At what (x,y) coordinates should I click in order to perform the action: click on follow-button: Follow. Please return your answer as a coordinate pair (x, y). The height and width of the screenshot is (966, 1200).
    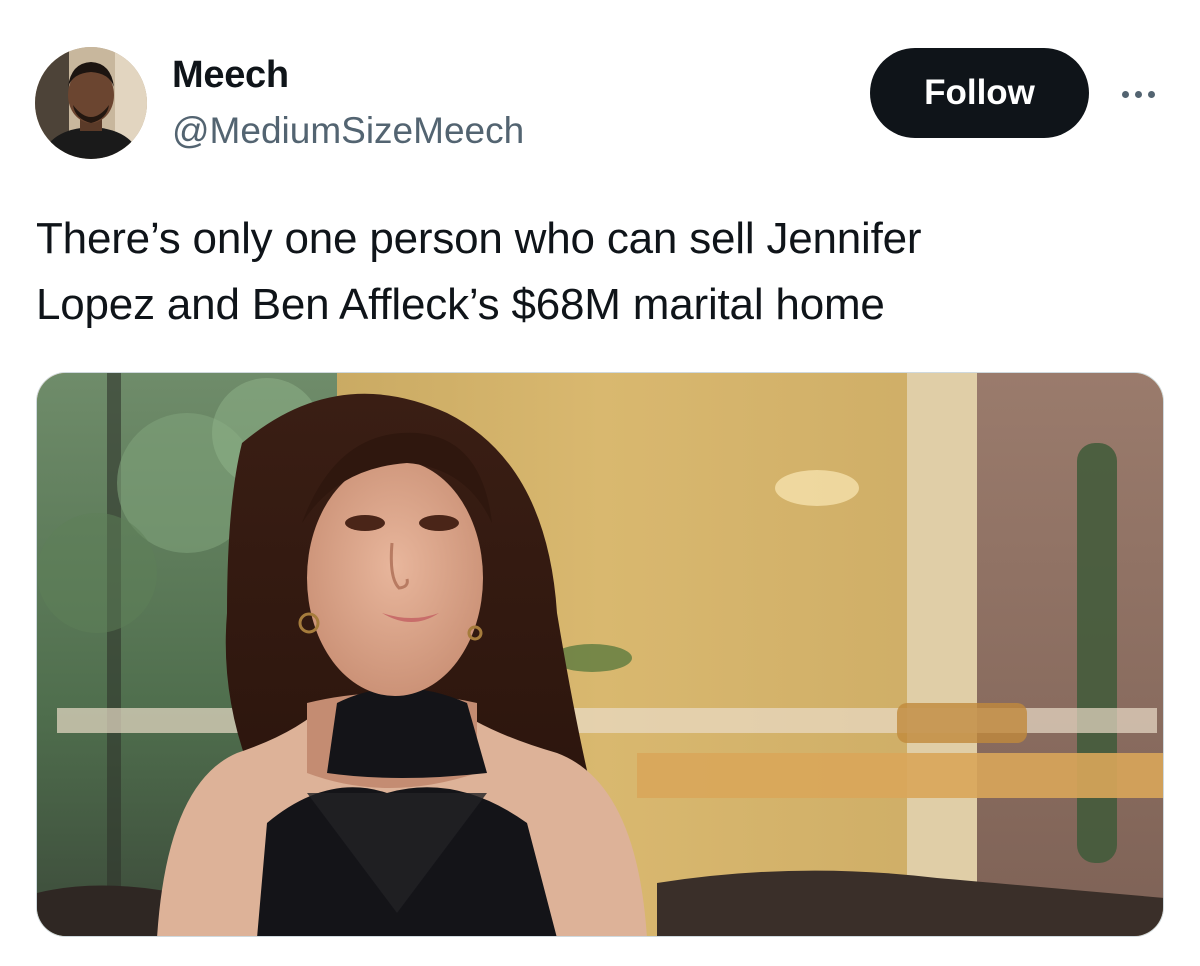
    Looking at the image, I should click on (979, 93).